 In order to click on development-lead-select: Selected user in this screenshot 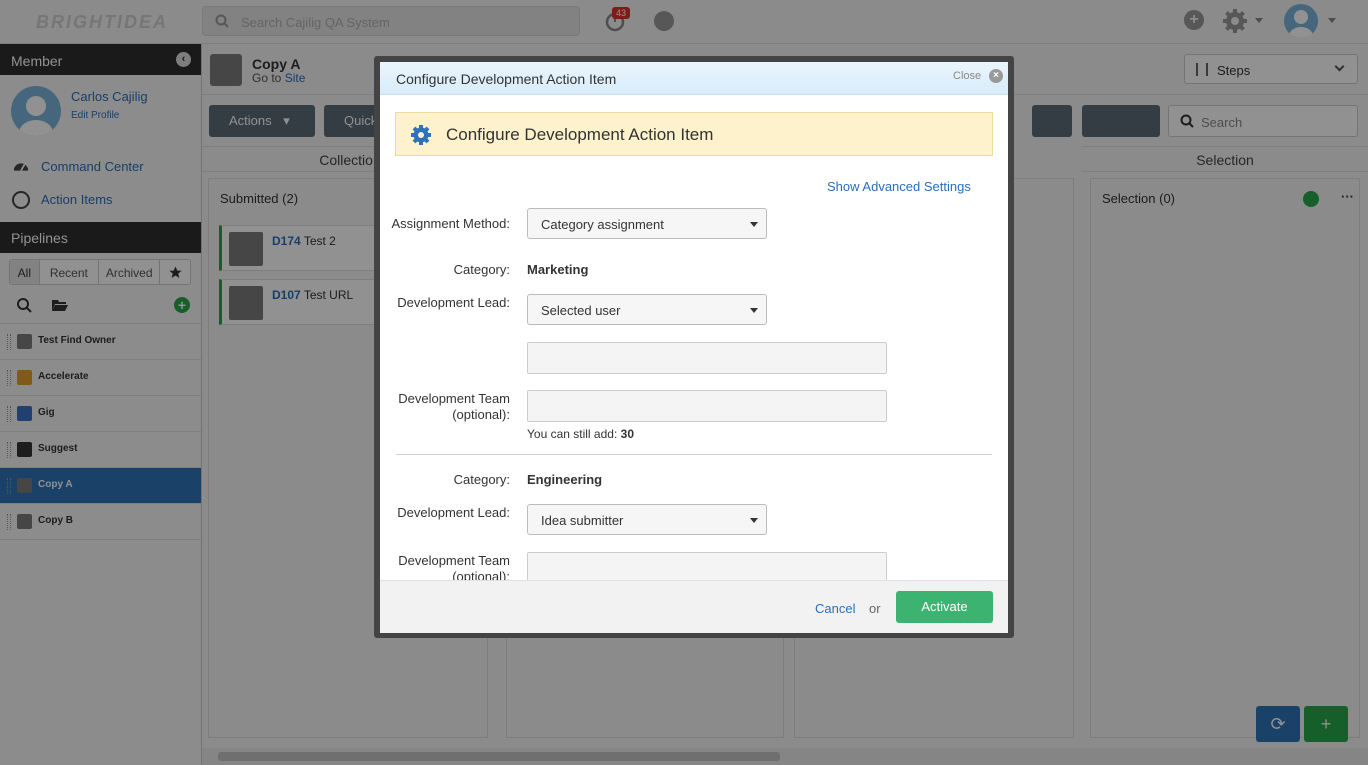, I will do `click(647, 309)`.